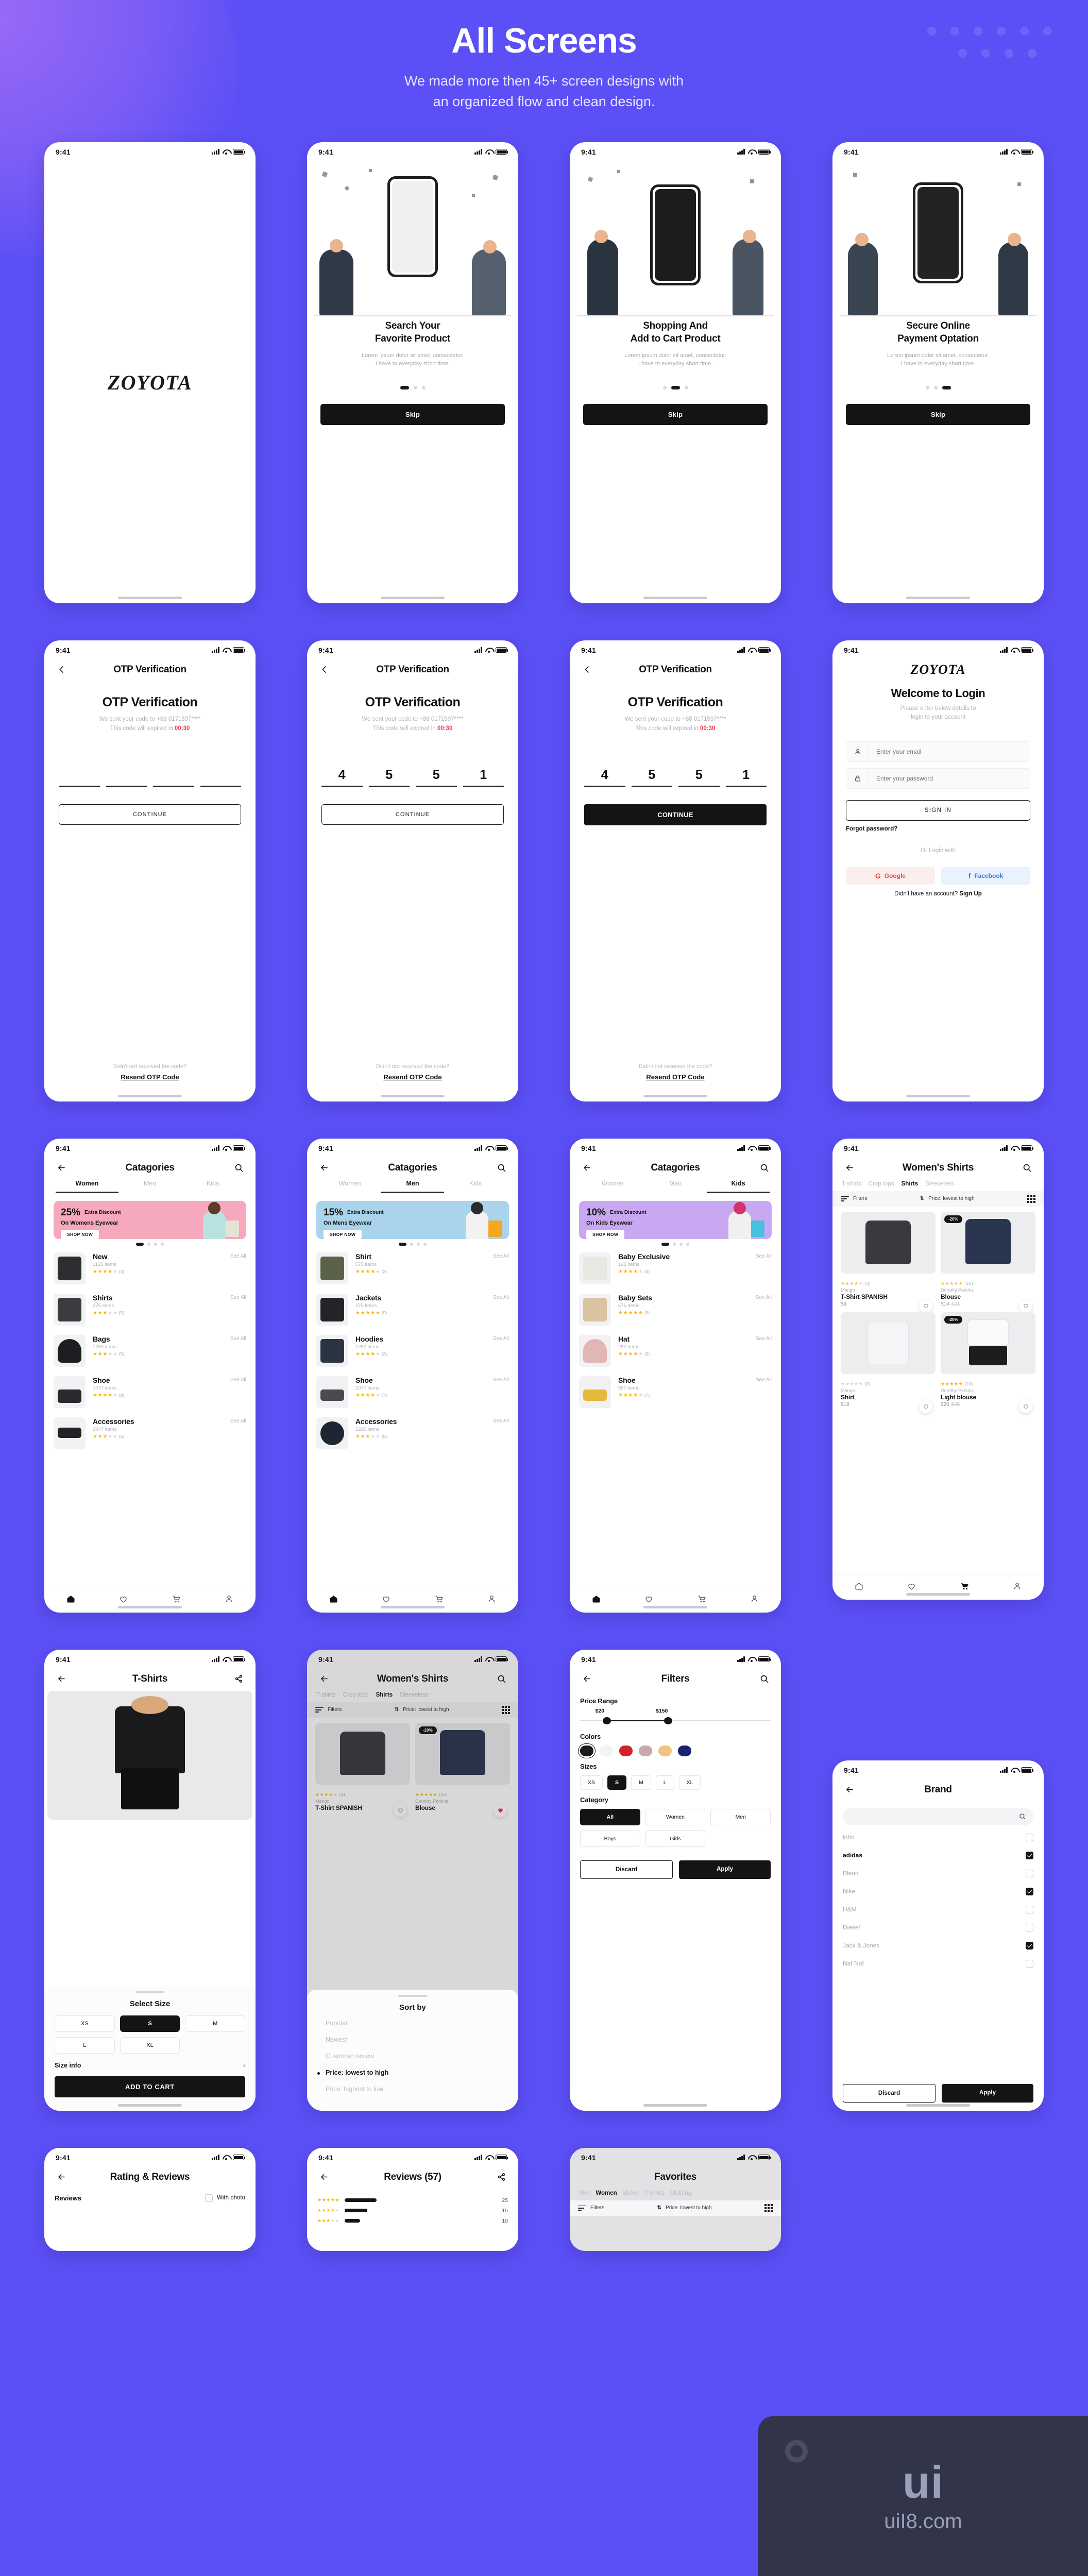 The image size is (1088, 2576). What do you see at coordinates (938, 1837) in the screenshot?
I see `list-item: lotto` at bounding box center [938, 1837].